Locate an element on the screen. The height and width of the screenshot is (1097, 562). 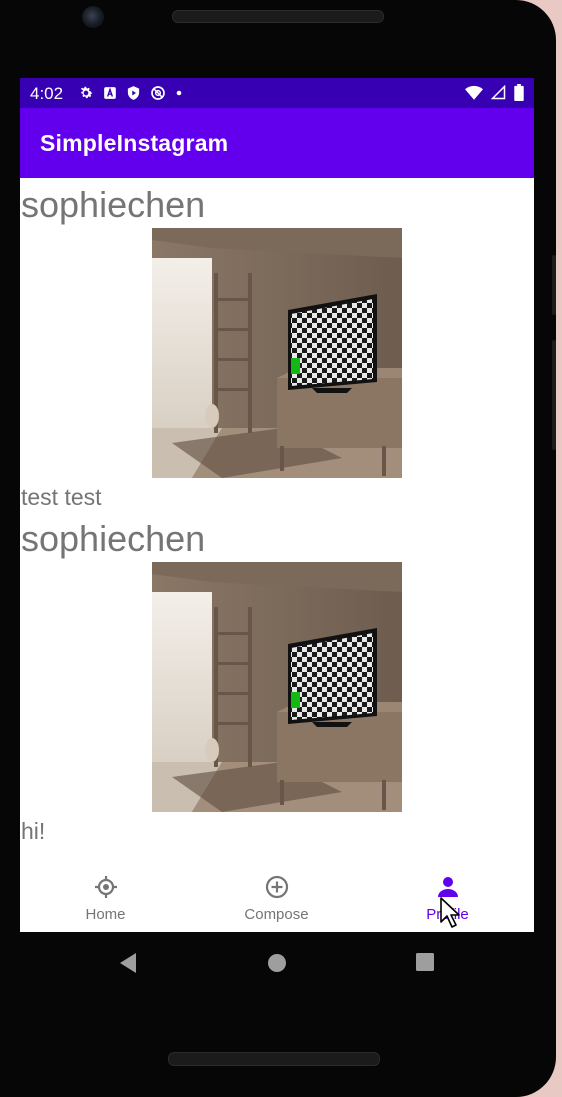
home-target-icon is located at coordinates (105, 887).